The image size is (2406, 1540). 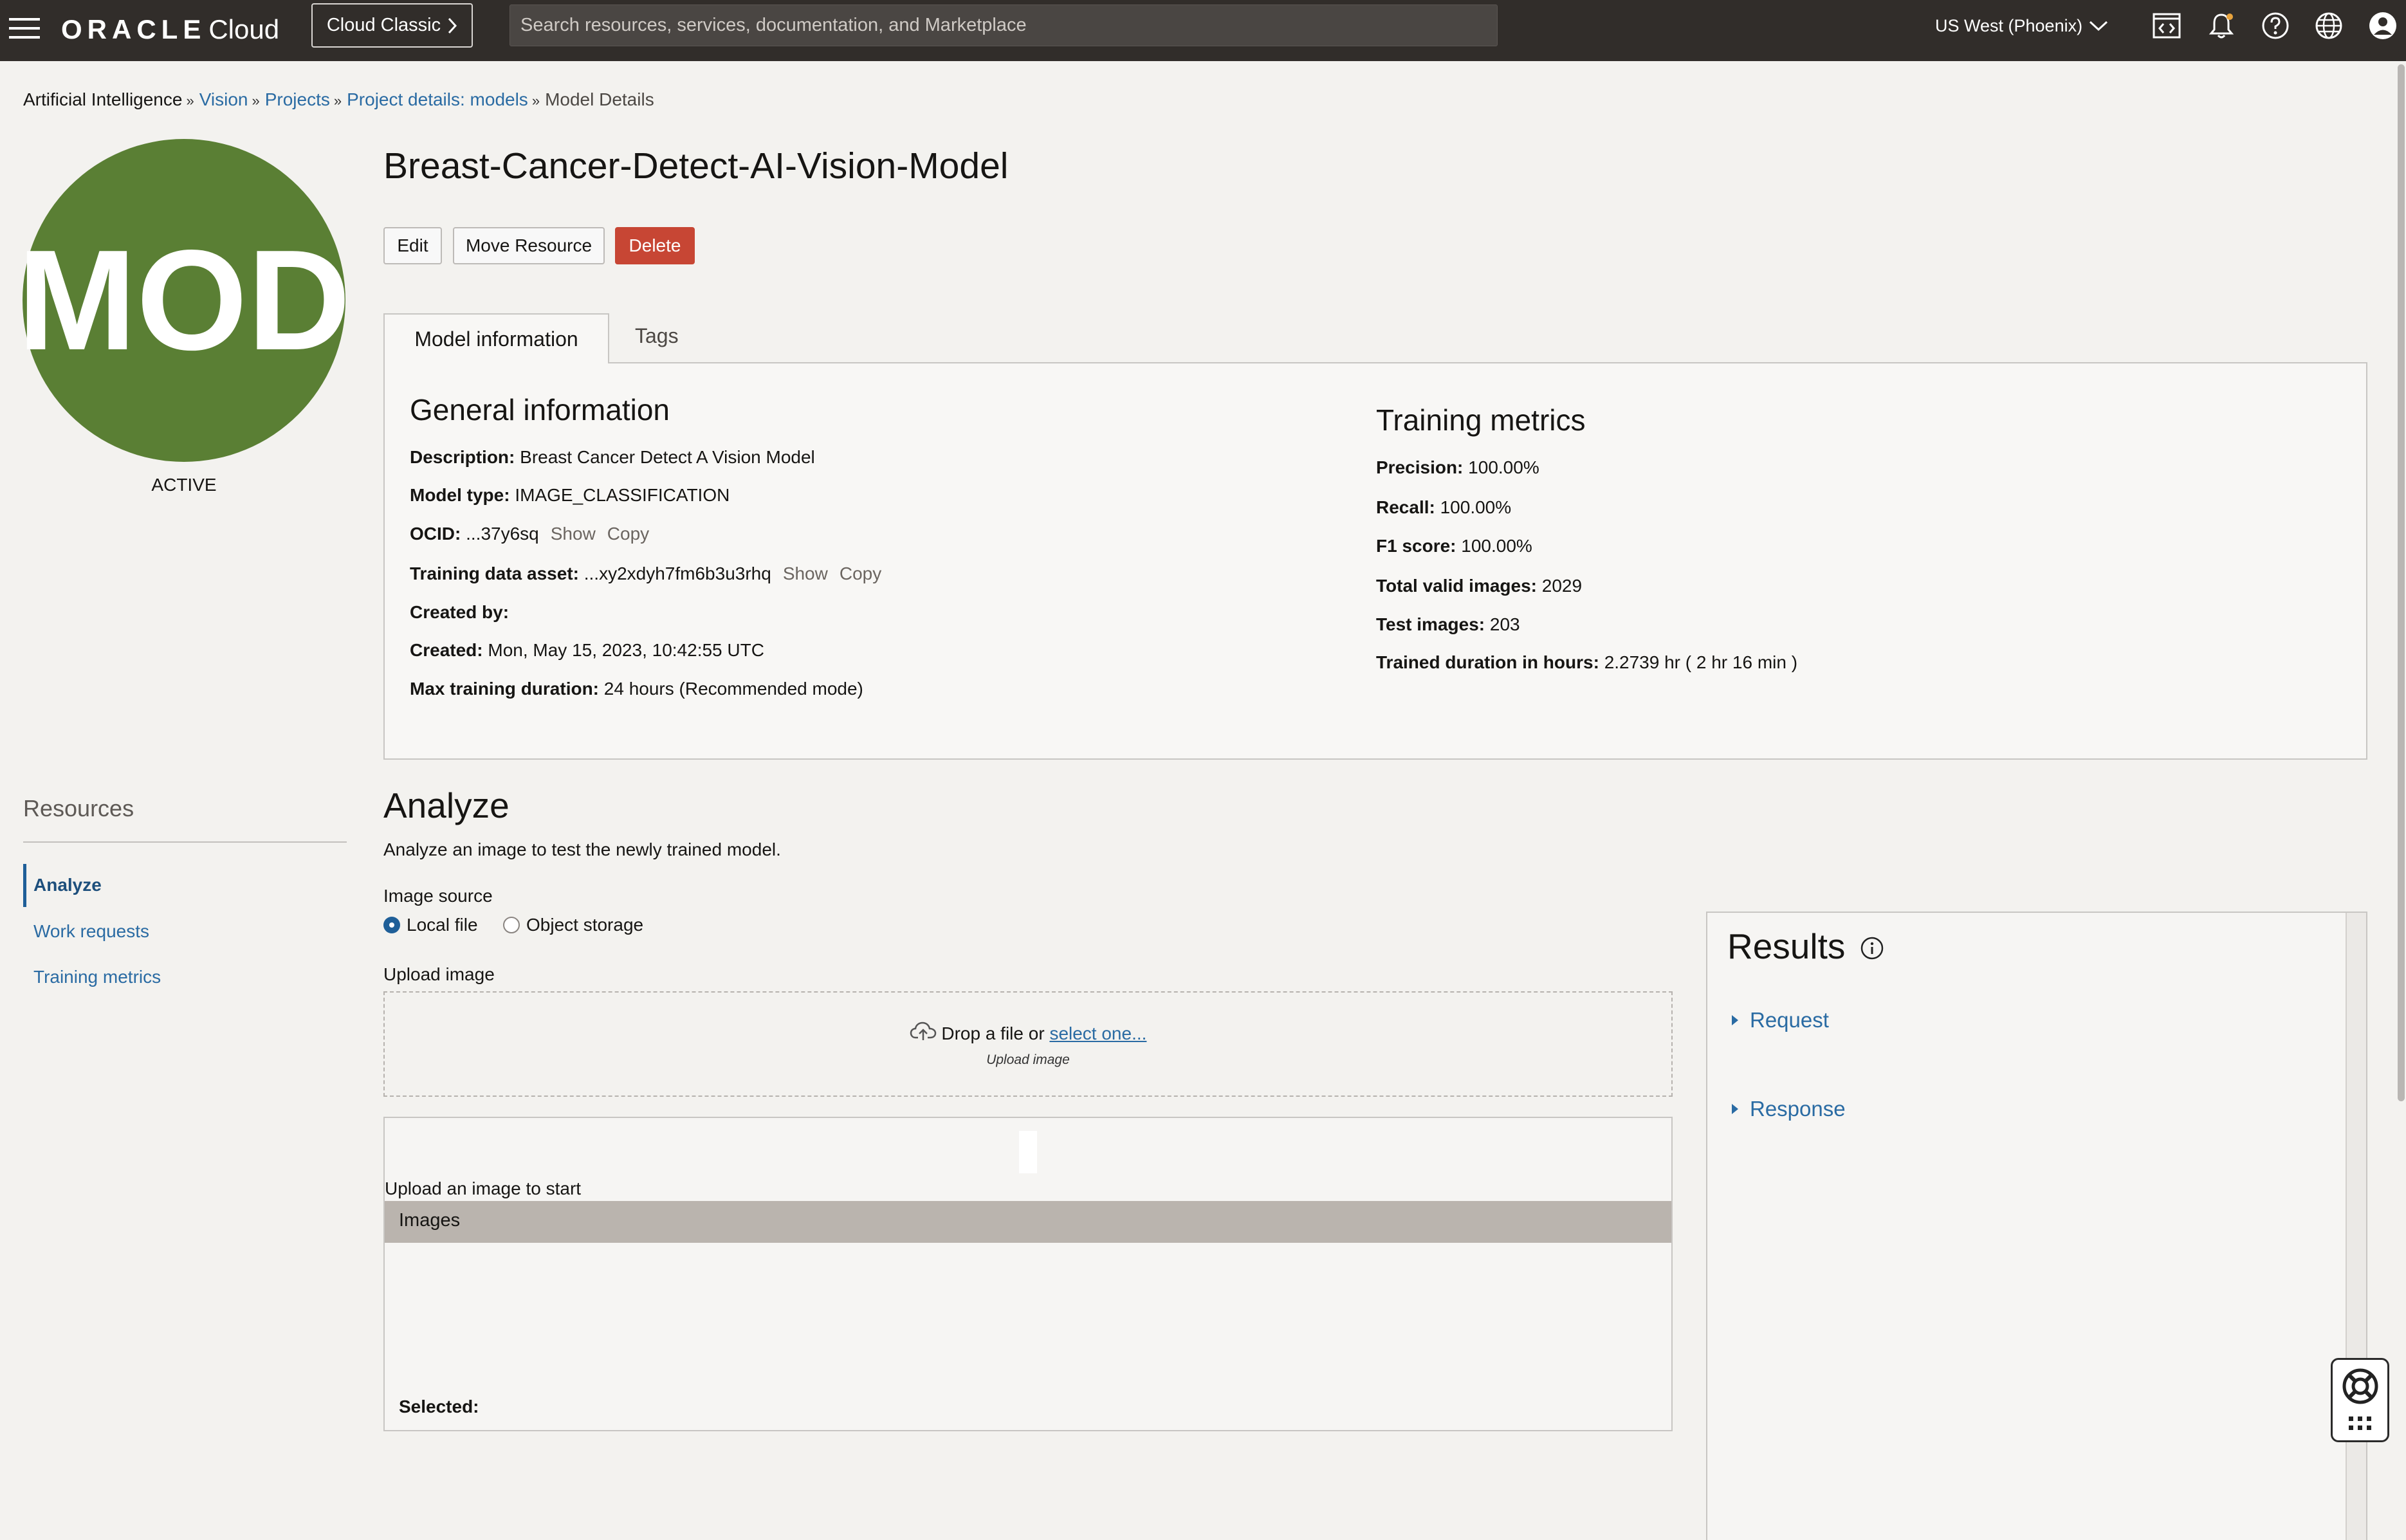 What do you see at coordinates (446, 805) in the screenshot?
I see `analyze-heading: Analyze` at bounding box center [446, 805].